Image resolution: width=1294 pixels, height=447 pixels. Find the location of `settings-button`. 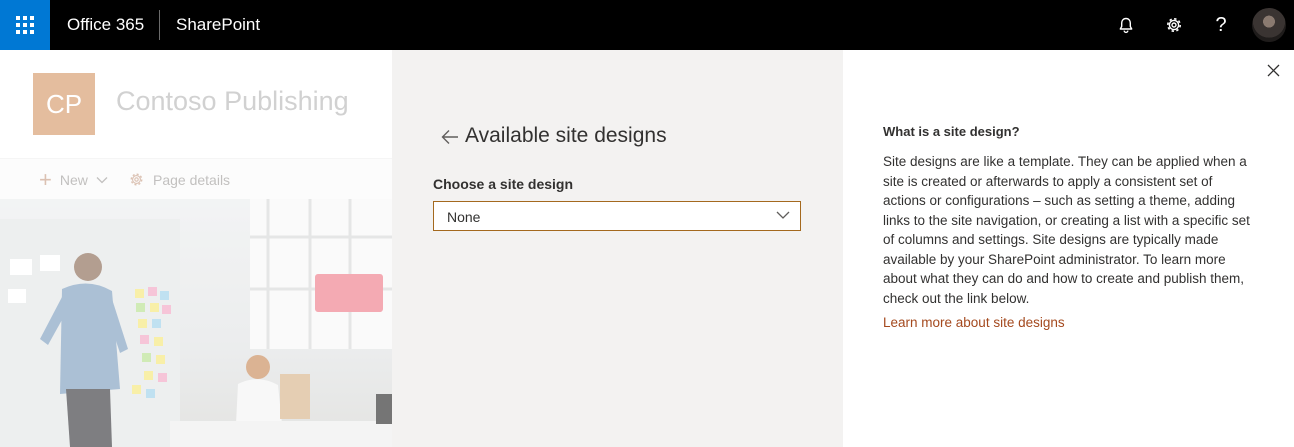

settings-button is located at coordinates (1174, 25).